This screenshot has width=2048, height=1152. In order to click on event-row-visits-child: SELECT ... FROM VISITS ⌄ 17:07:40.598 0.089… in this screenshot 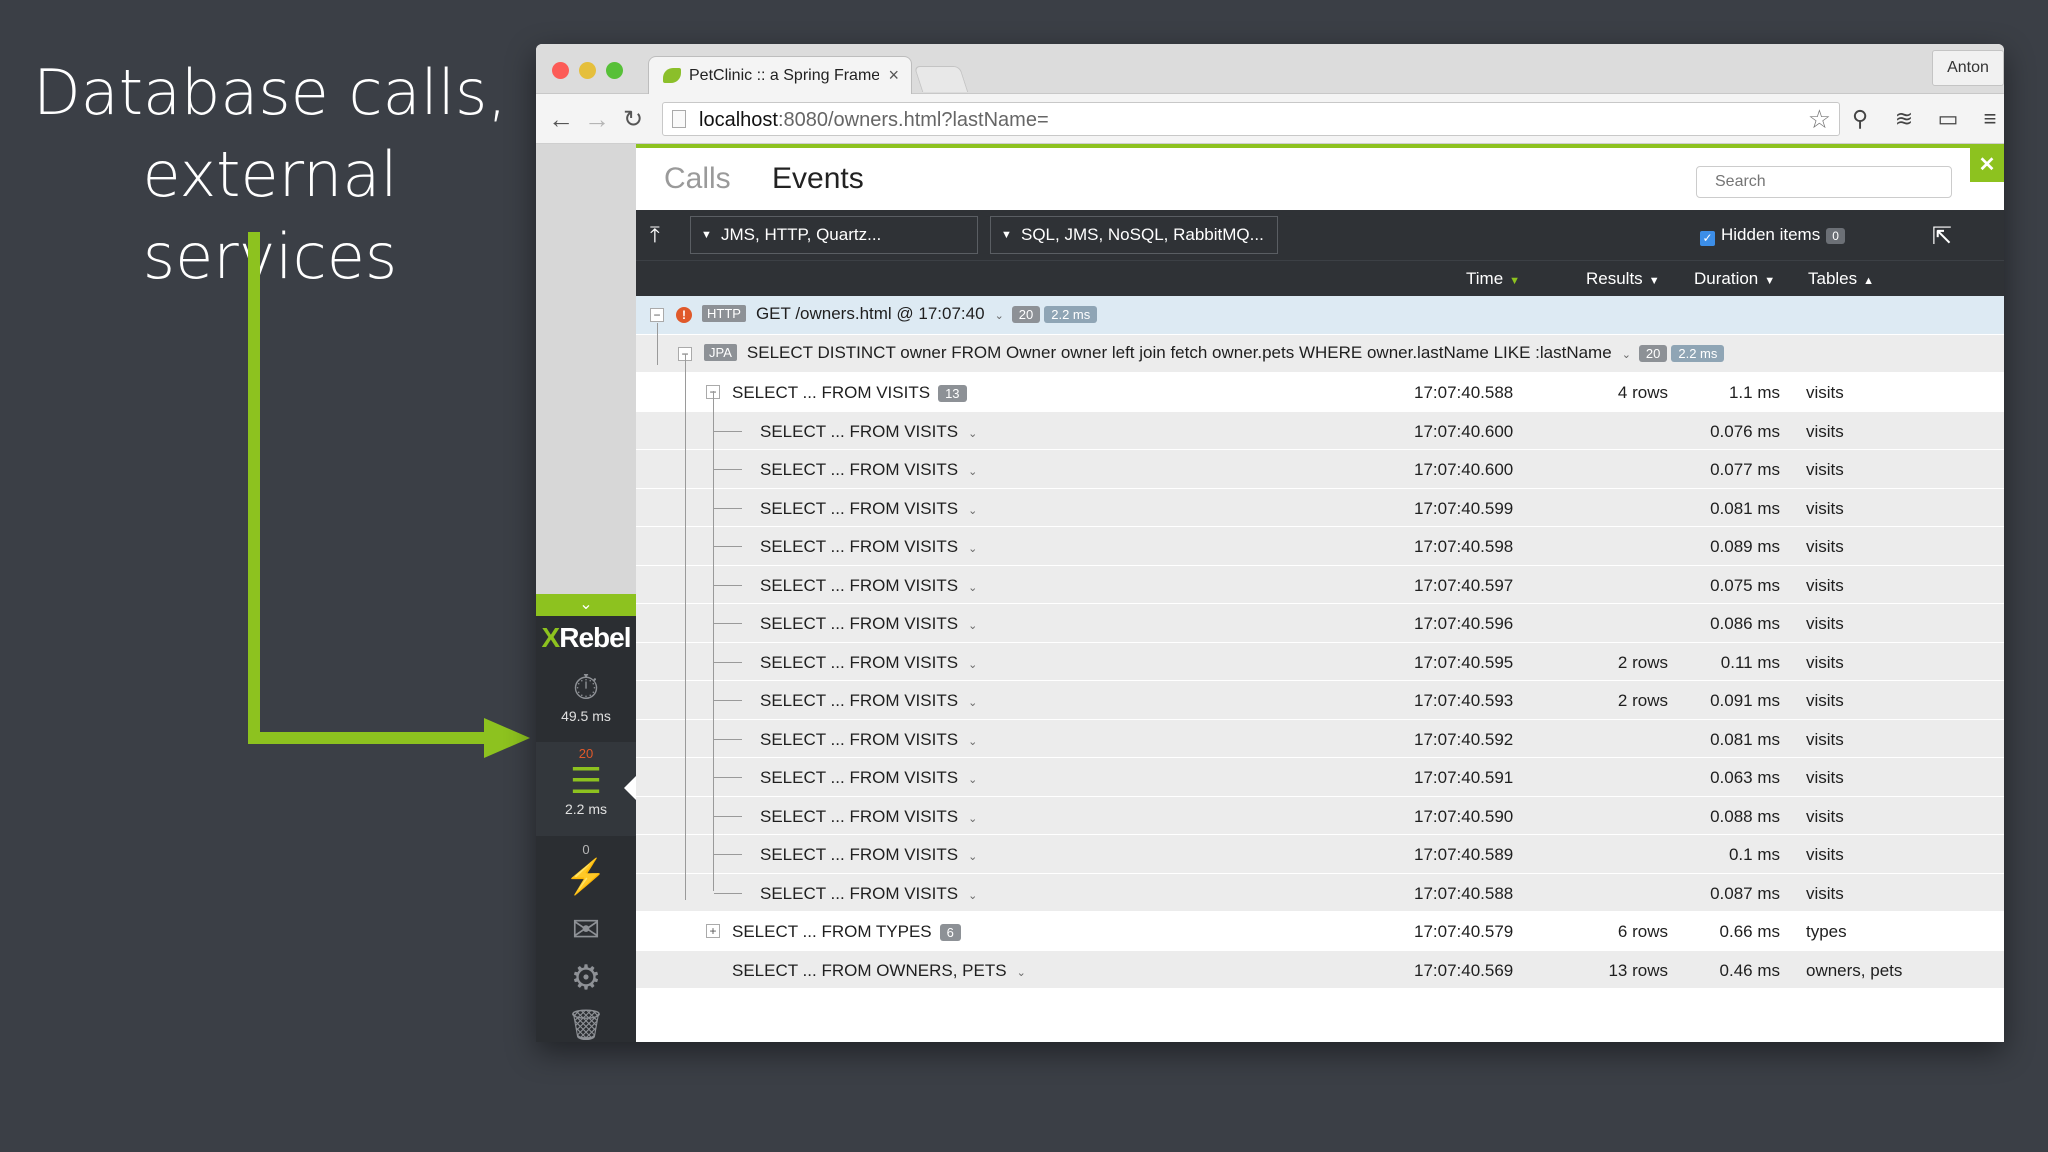, I will do `click(1320, 546)`.